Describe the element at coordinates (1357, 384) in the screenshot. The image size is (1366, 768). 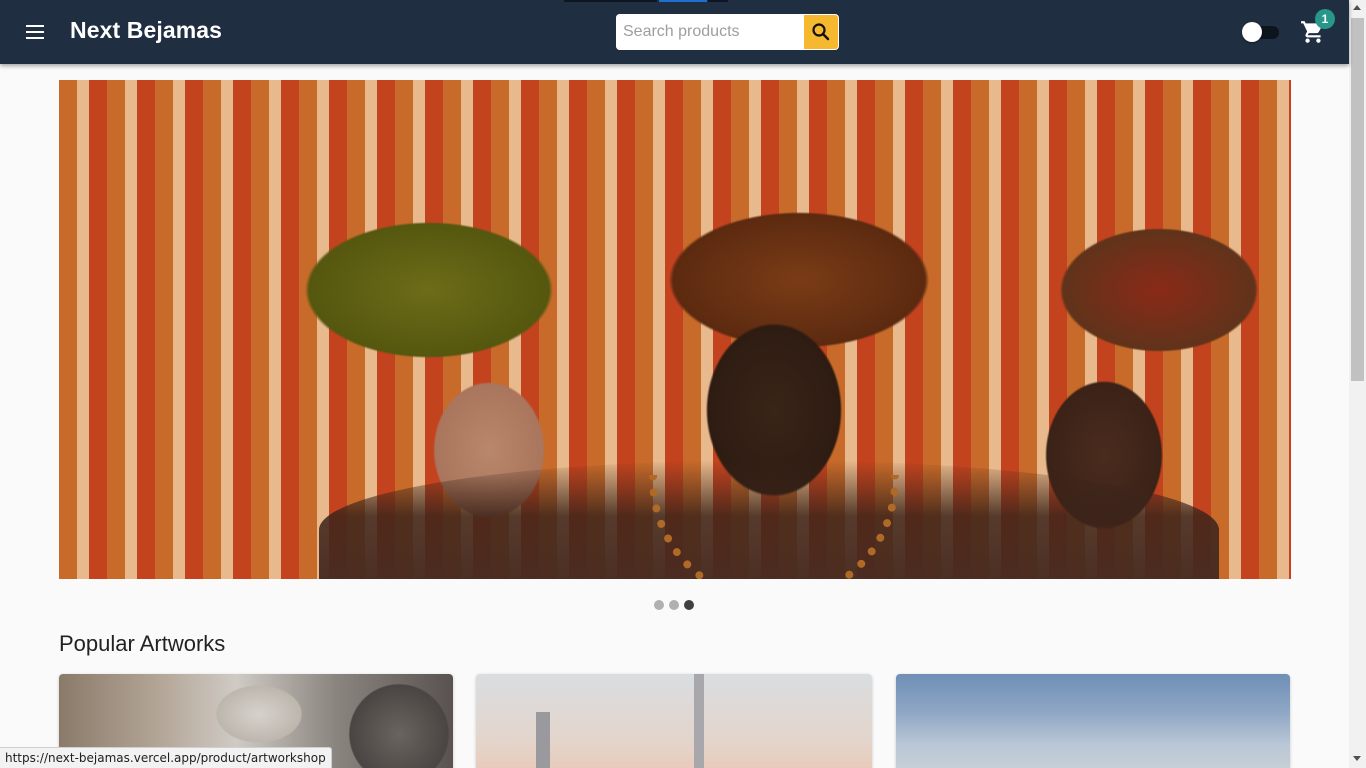
I see `page-scrollbar` at that location.